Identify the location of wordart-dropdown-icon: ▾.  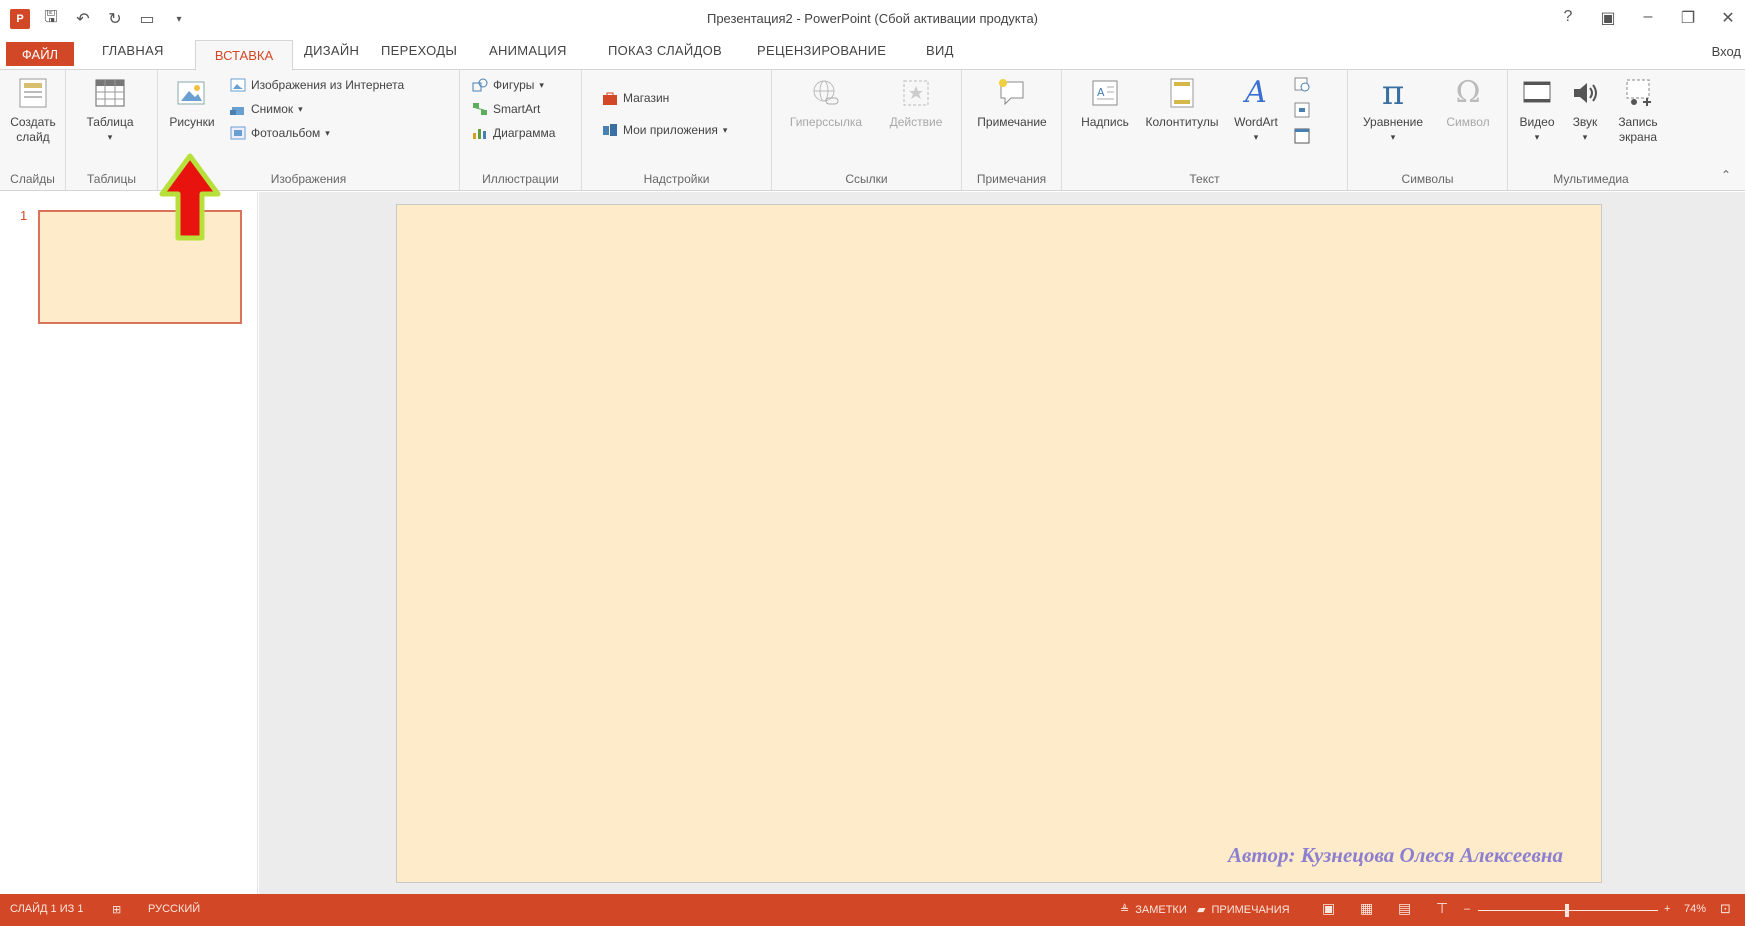
(1256, 137).